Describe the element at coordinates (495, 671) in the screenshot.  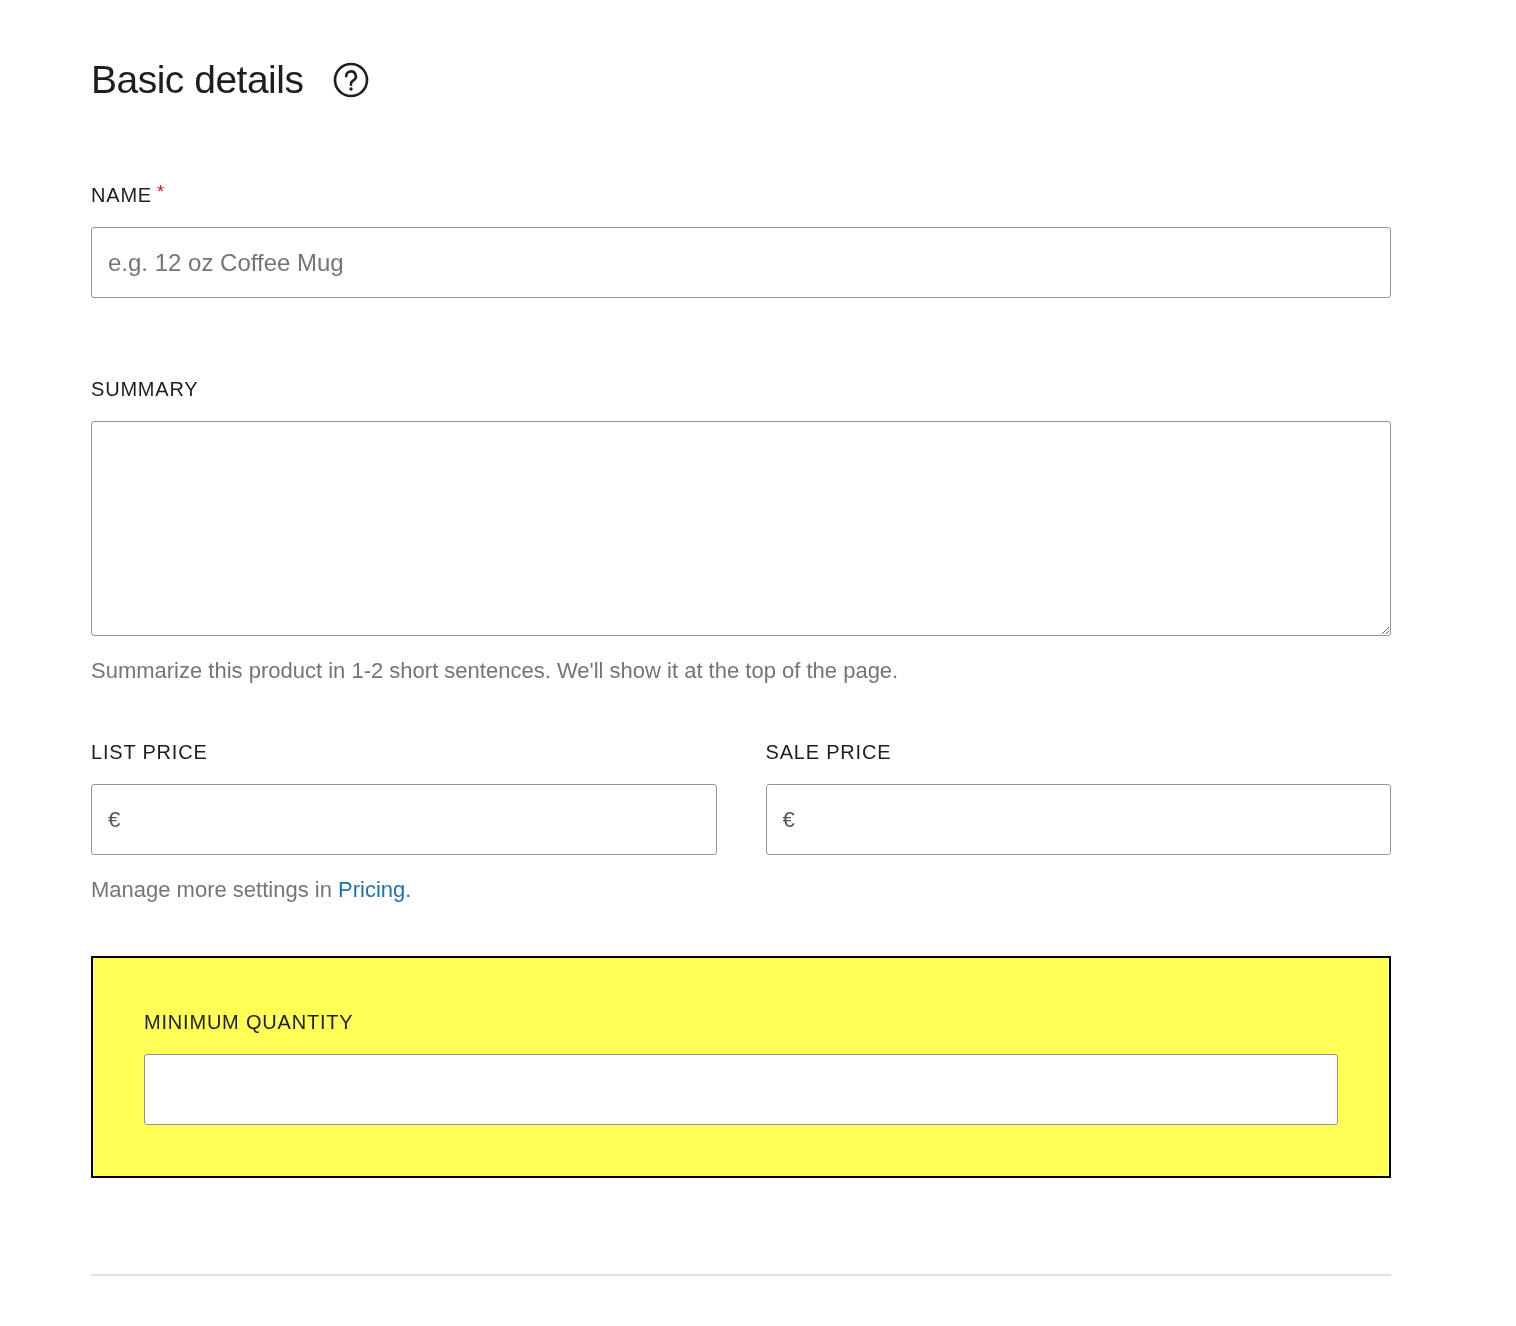
I see `helper-text: Summarize this product in 1-2 short sentences. We'll show it at the top of the page.` at that location.